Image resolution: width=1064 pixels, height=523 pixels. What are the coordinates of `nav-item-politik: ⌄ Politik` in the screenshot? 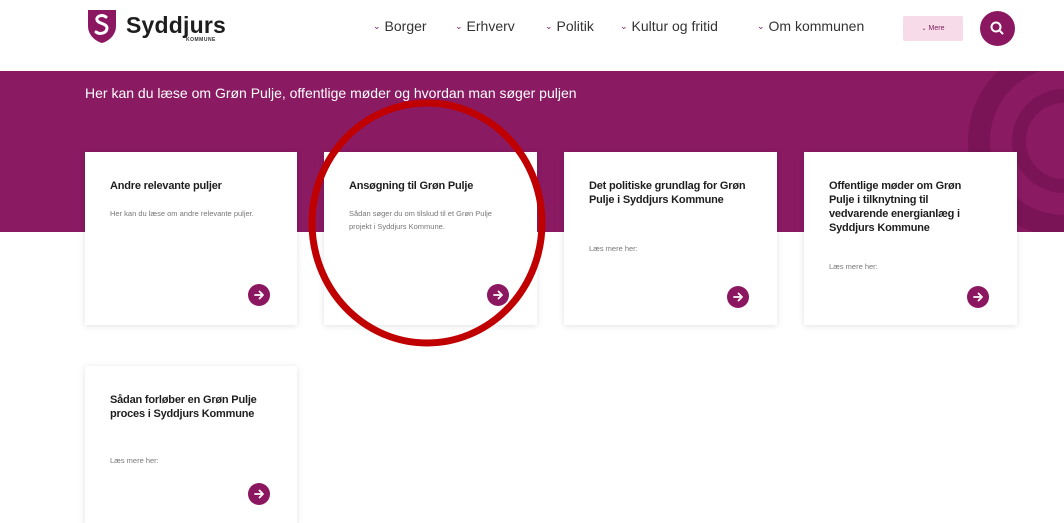 It's located at (569, 26).